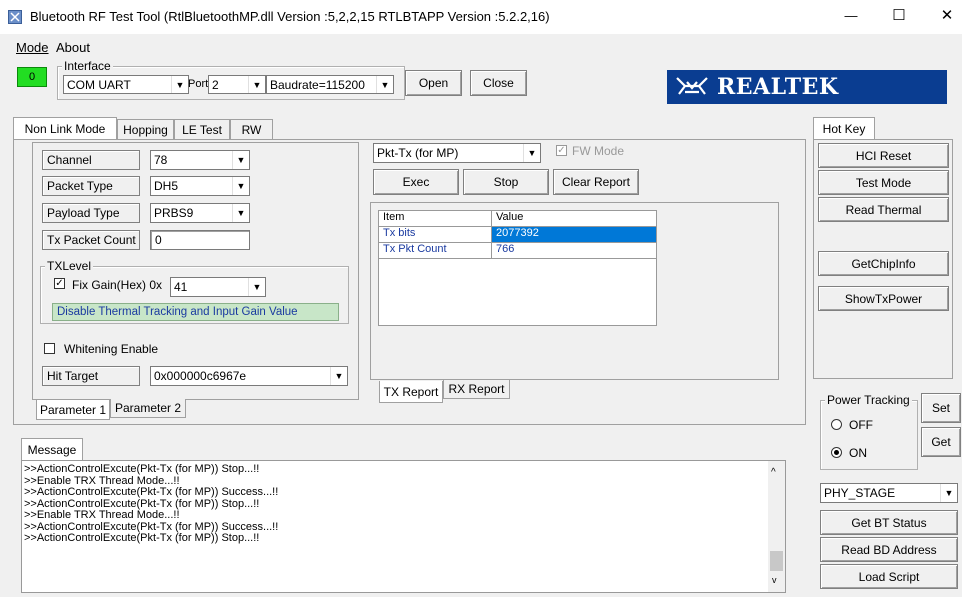  I want to click on table-row-value: 766, so click(574, 251).